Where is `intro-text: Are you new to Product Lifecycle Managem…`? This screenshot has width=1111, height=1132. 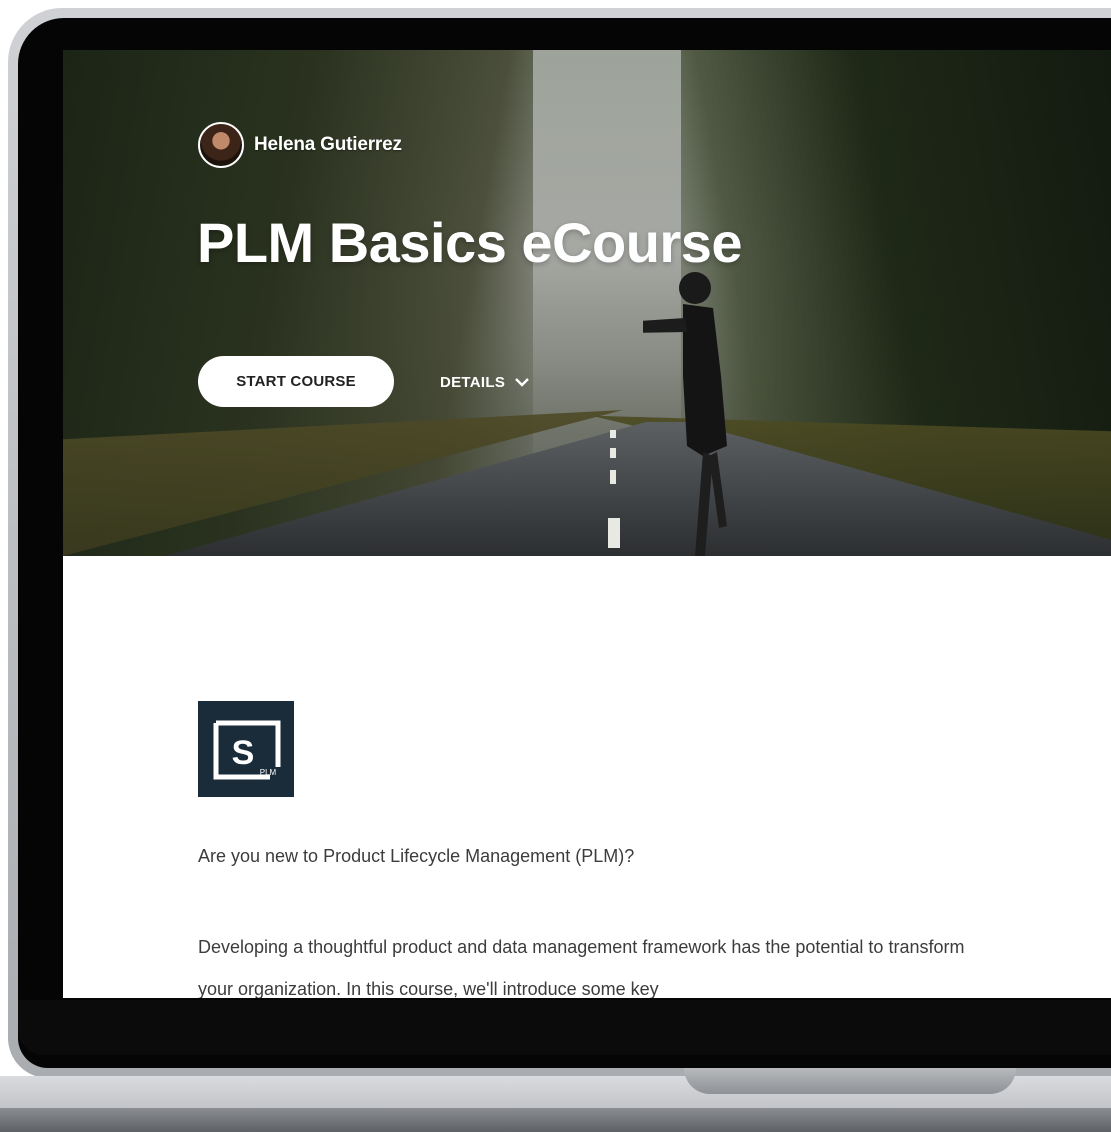 intro-text: Are you new to Product Lifecycle Managem… is located at coordinates (416, 856).